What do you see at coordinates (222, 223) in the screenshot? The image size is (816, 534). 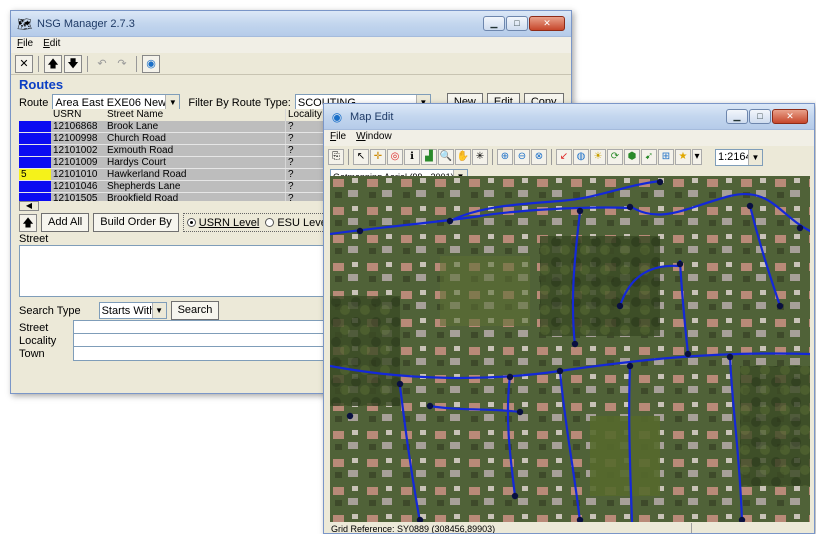 I see `usrn-level-radio: USRN Level` at bounding box center [222, 223].